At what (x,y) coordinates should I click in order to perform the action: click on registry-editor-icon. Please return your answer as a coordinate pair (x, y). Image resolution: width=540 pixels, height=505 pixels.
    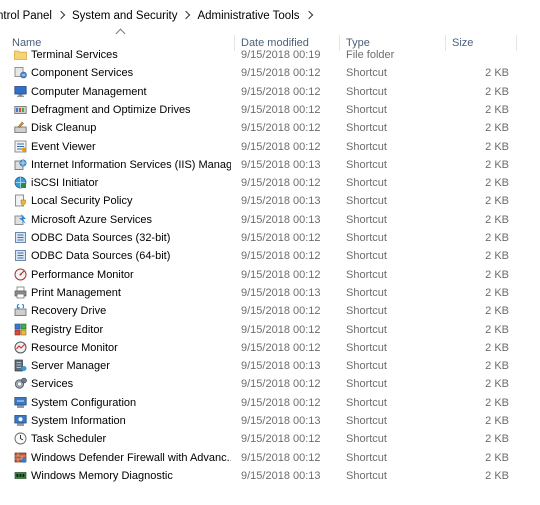
    Looking at the image, I should click on (20, 329).